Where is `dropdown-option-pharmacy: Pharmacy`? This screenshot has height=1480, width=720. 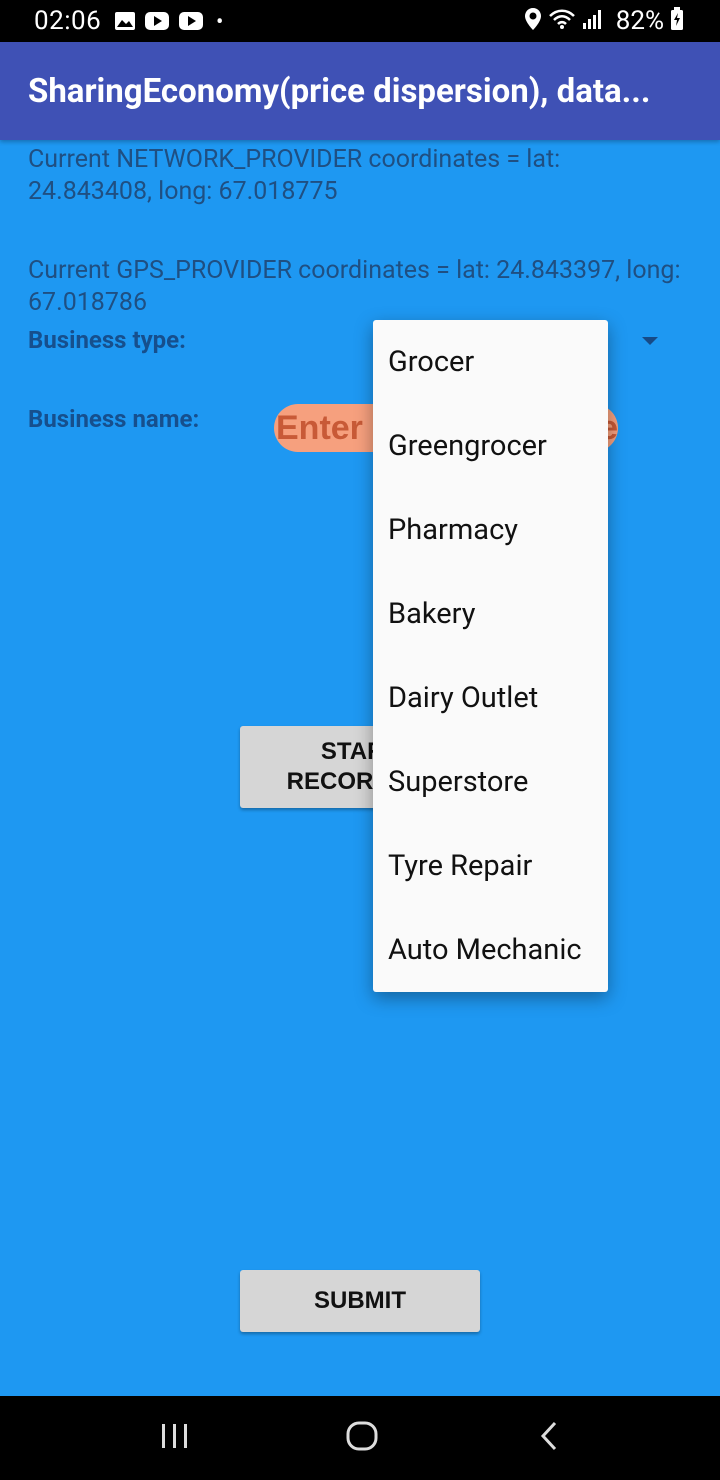
dropdown-option-pharmacy: Pharmacy is located at coordinates (490, 530).